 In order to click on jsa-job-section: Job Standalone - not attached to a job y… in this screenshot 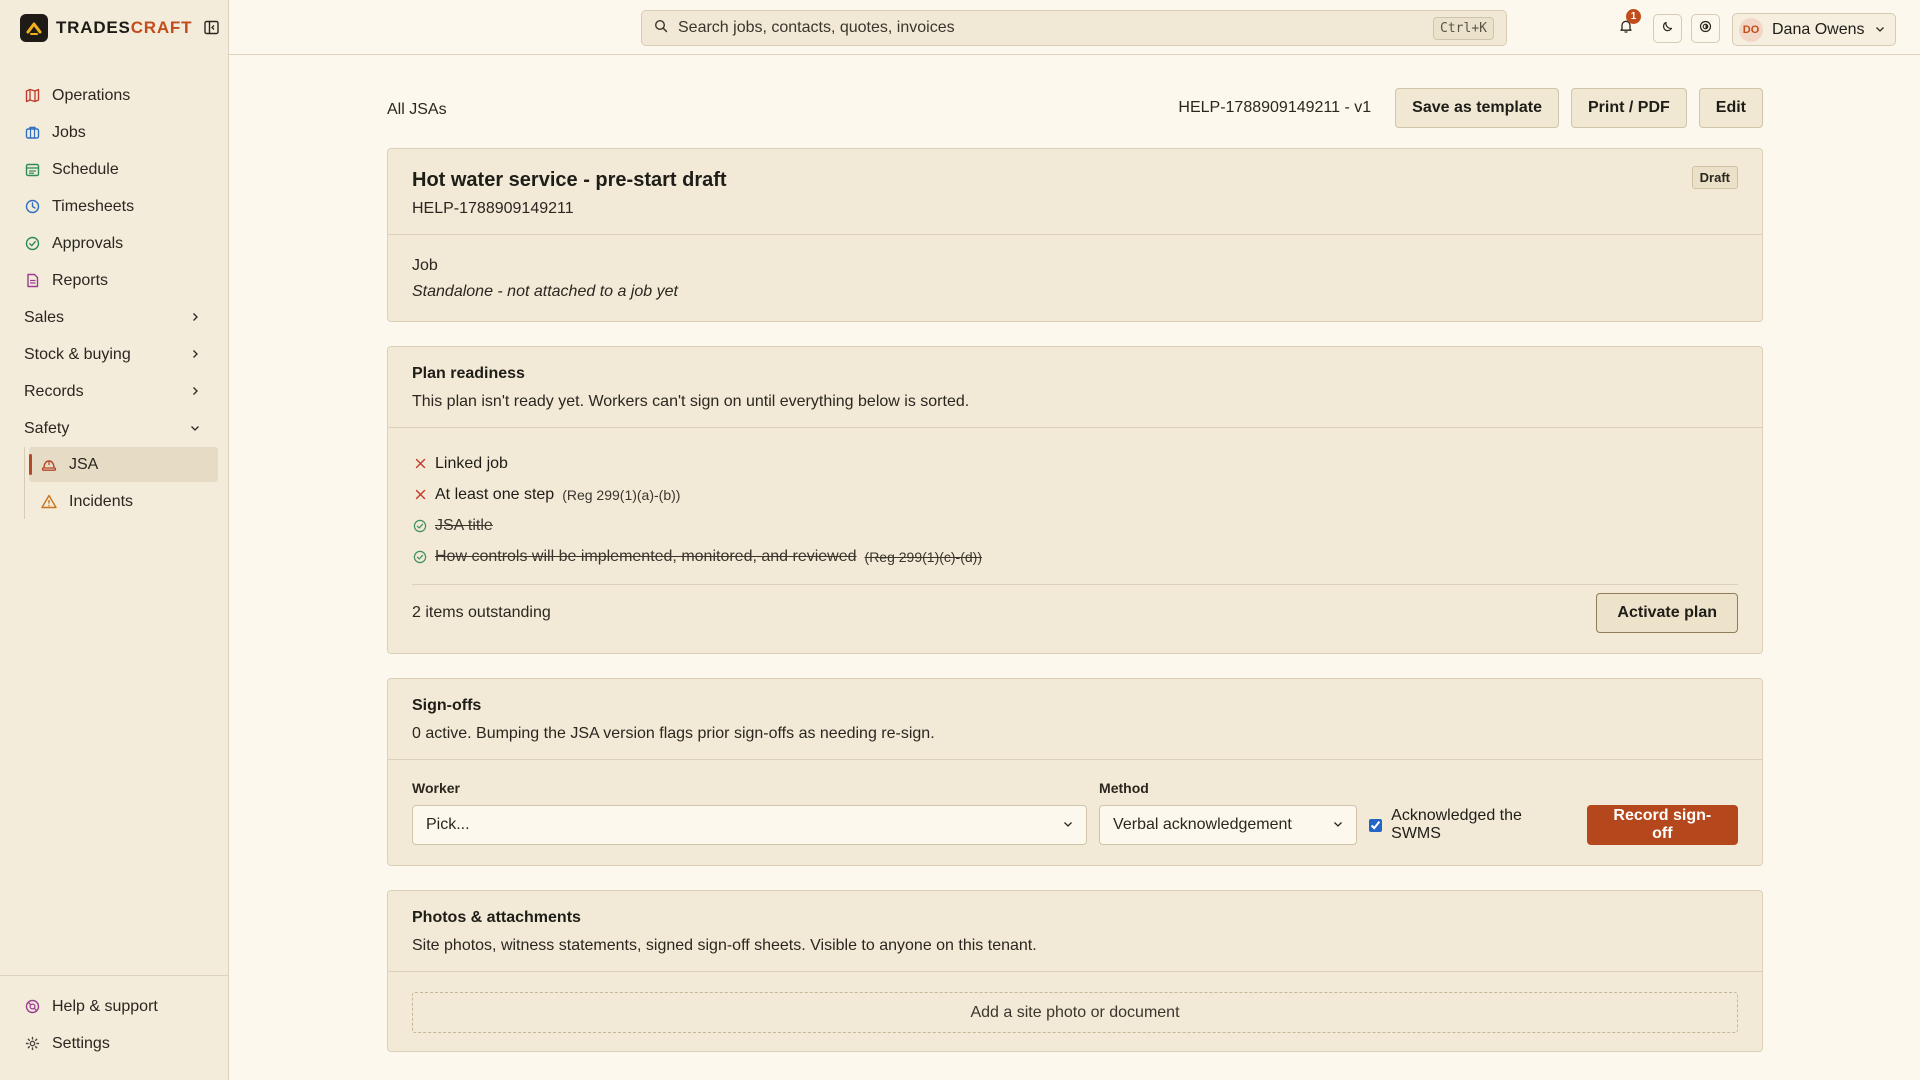, I will do `click(1075, 278)`.